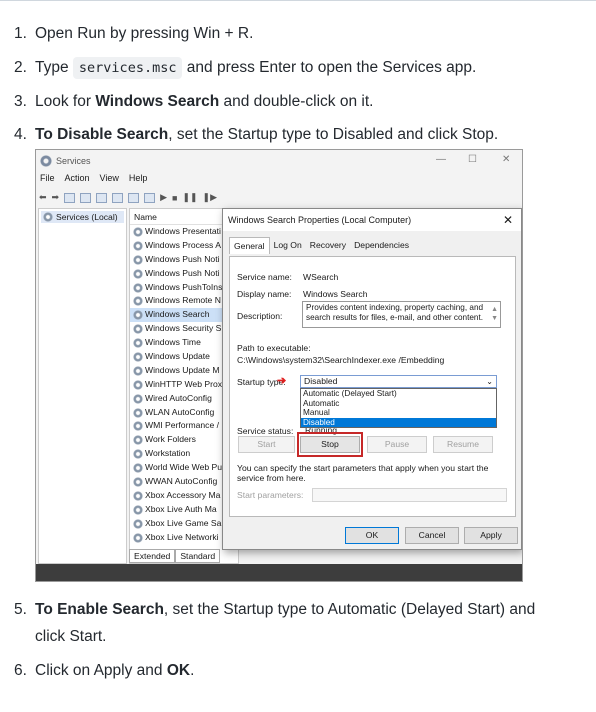  I want to click on display-name-value: Windows Search, so click(335, 294).